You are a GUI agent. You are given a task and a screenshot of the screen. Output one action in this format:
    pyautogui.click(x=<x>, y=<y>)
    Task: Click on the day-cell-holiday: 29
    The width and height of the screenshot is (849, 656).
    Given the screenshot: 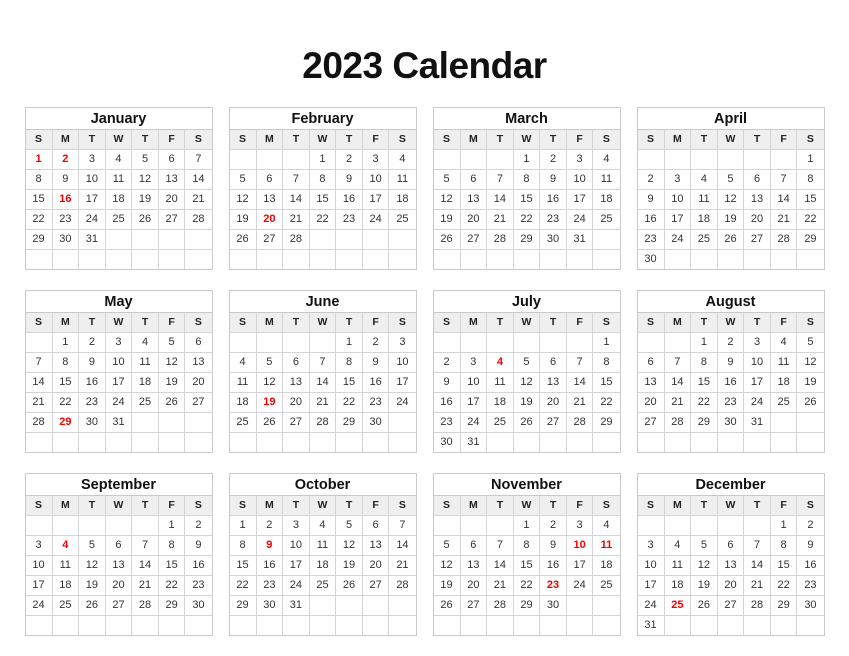 What is the action you would take?
    pyautogui.click(x=65, y=422)
    